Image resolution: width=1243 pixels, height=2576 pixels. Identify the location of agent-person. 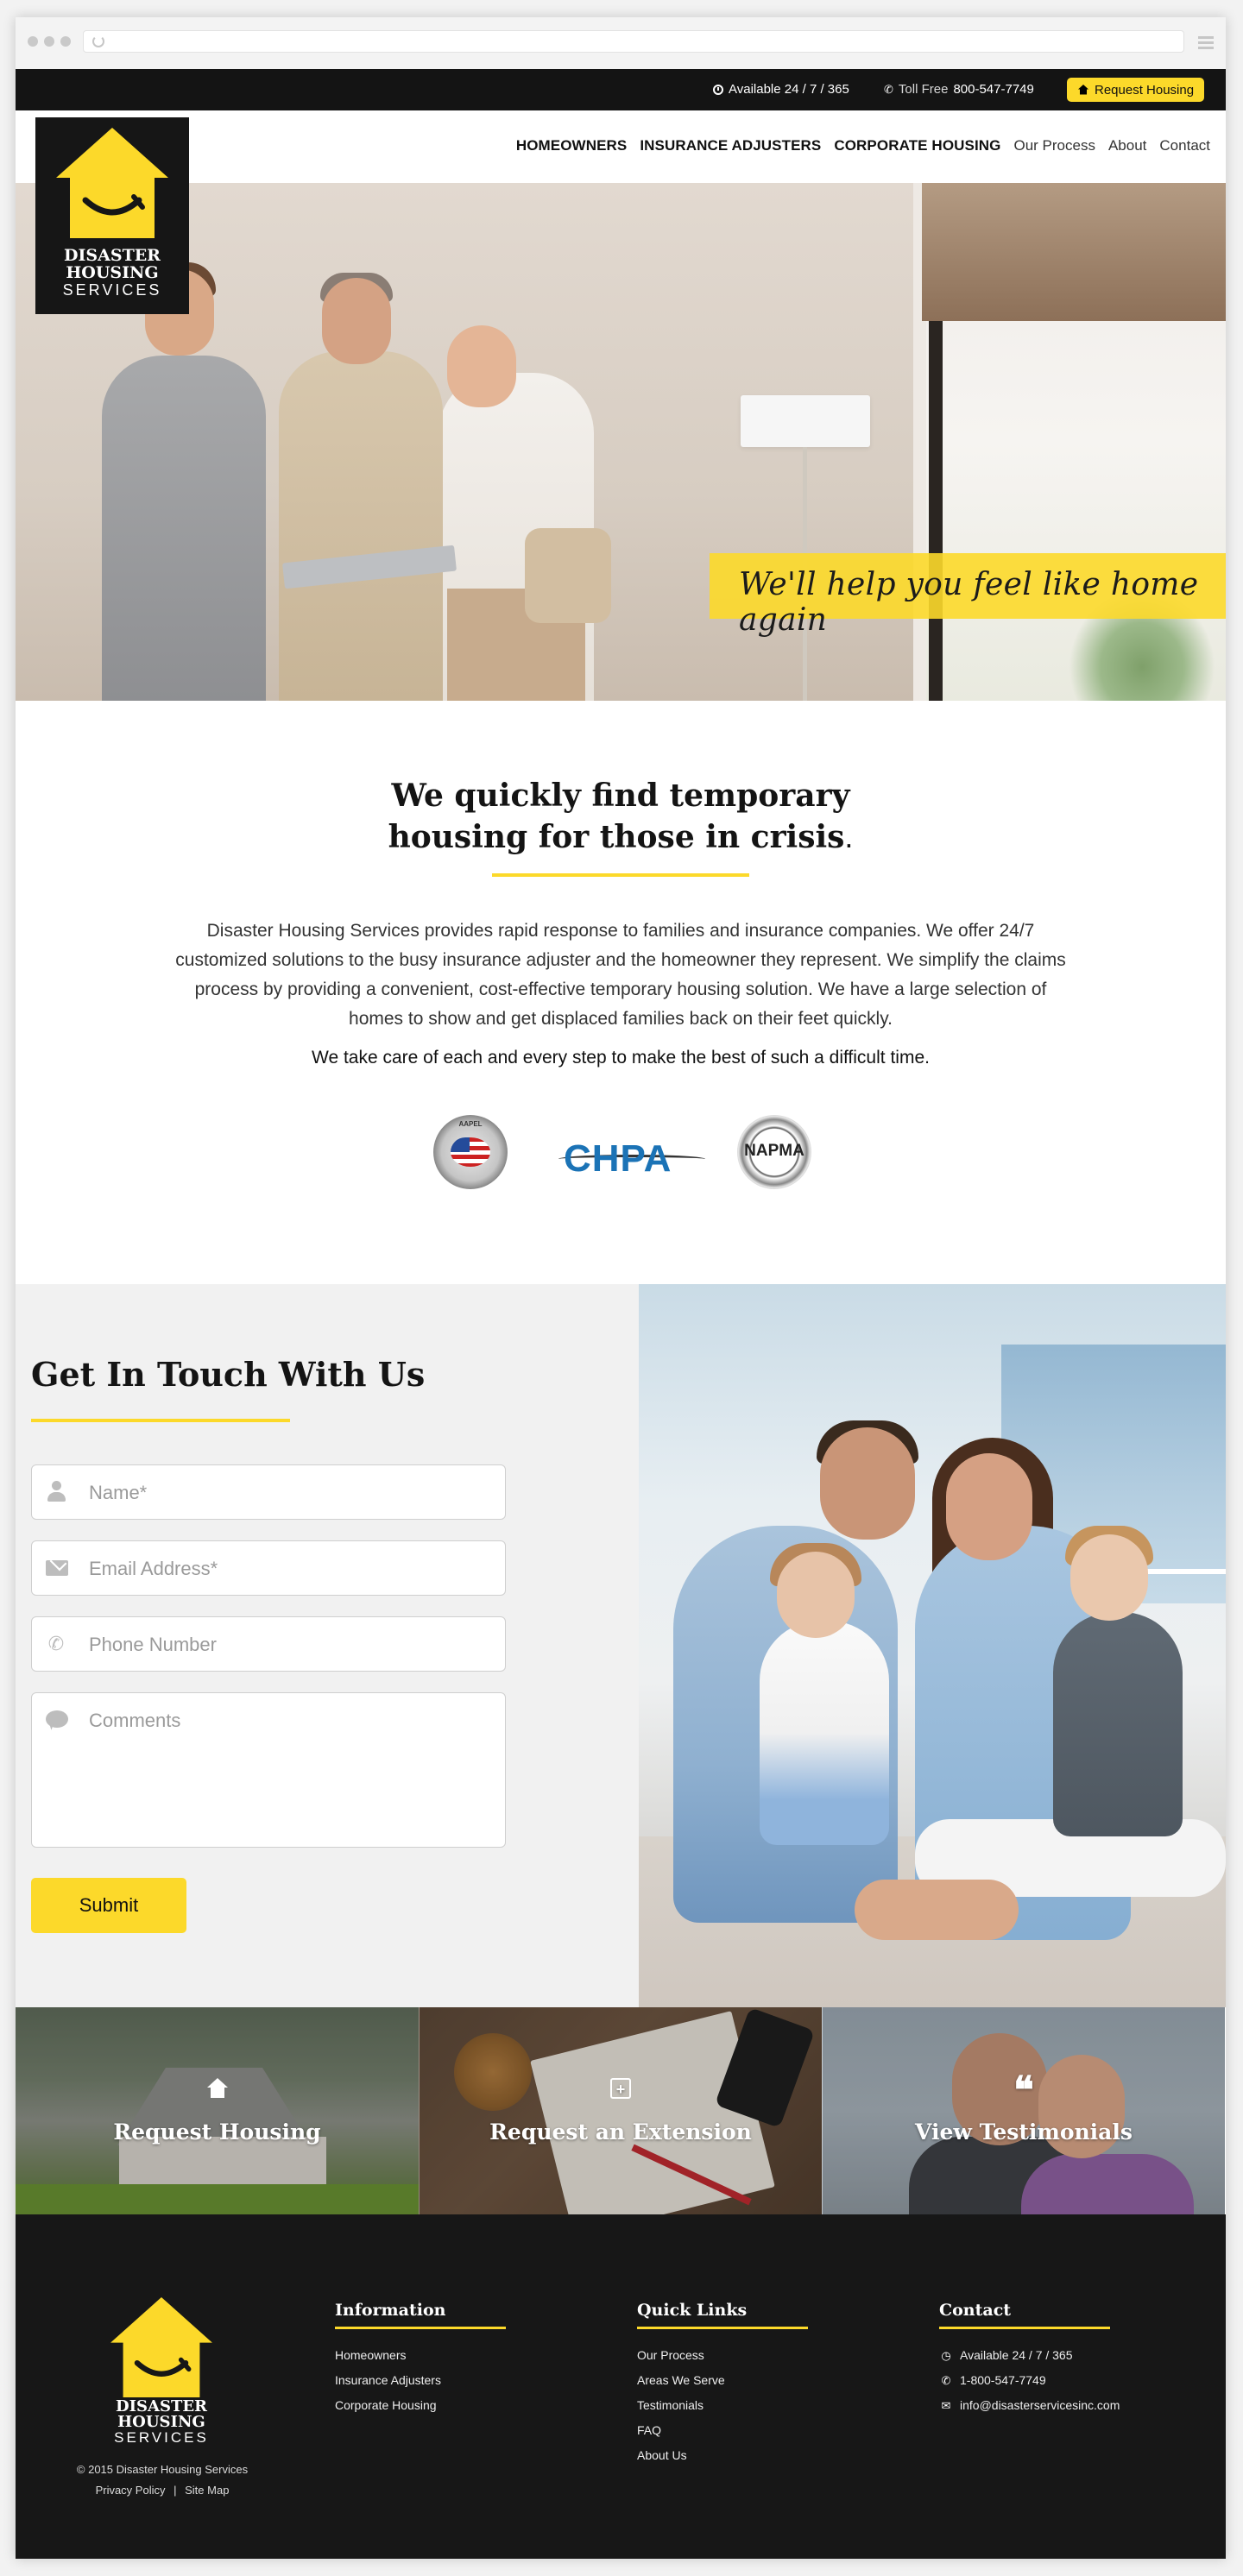
(184, 529).